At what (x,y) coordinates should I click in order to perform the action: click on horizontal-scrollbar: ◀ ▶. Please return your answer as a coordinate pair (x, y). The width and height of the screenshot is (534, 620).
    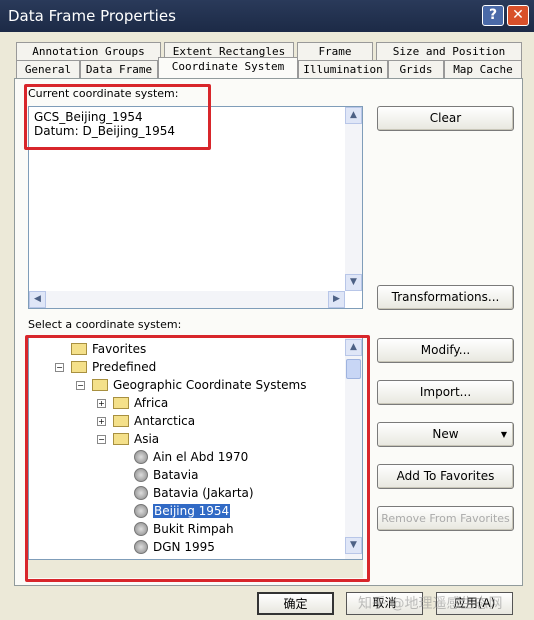
    Looking at the image, I should click on (187, 299).